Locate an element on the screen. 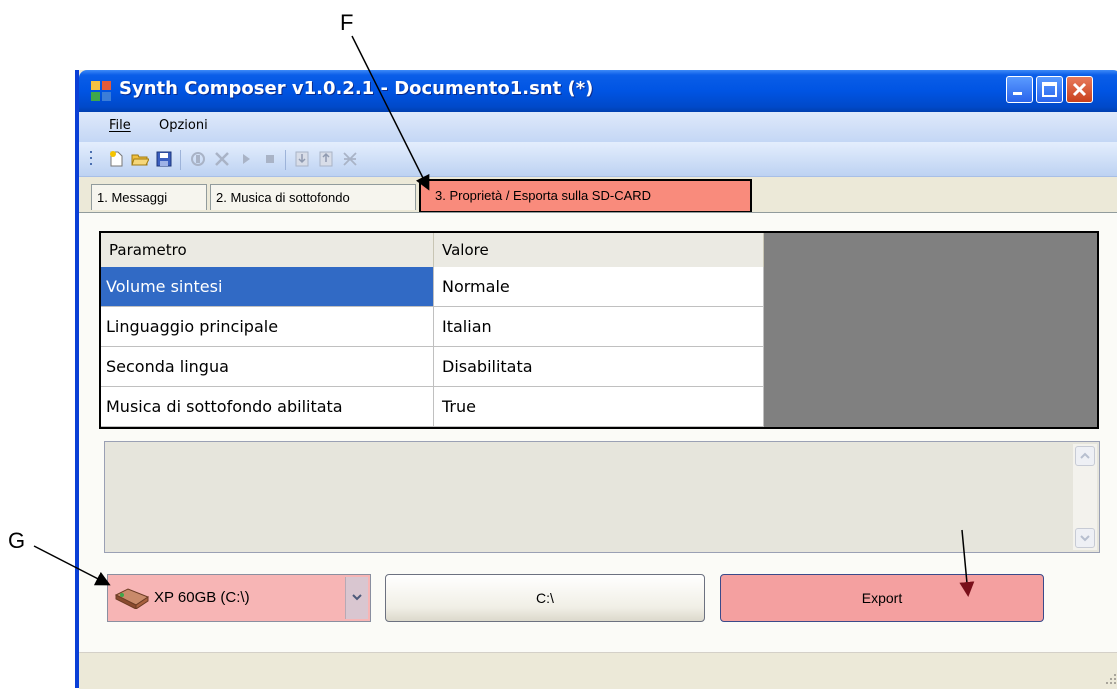  arrow-g is located at coordinates (72, 565).